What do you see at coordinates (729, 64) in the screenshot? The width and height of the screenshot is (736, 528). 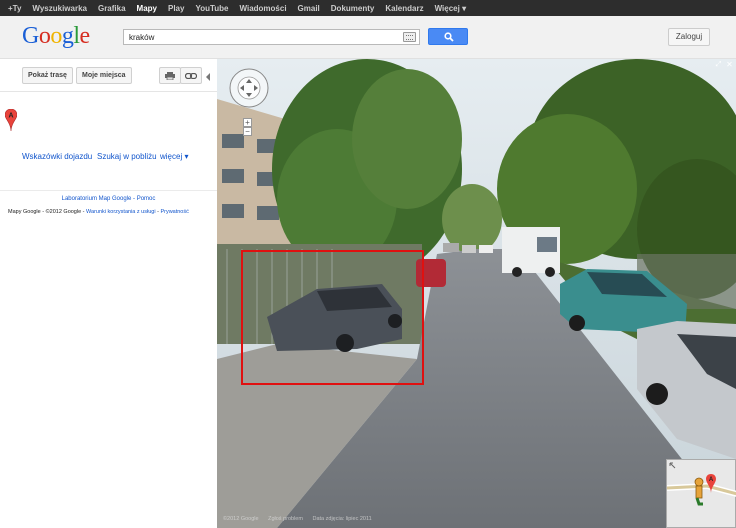 I see `close-icon: ✕` at bounding box center [729, 64].